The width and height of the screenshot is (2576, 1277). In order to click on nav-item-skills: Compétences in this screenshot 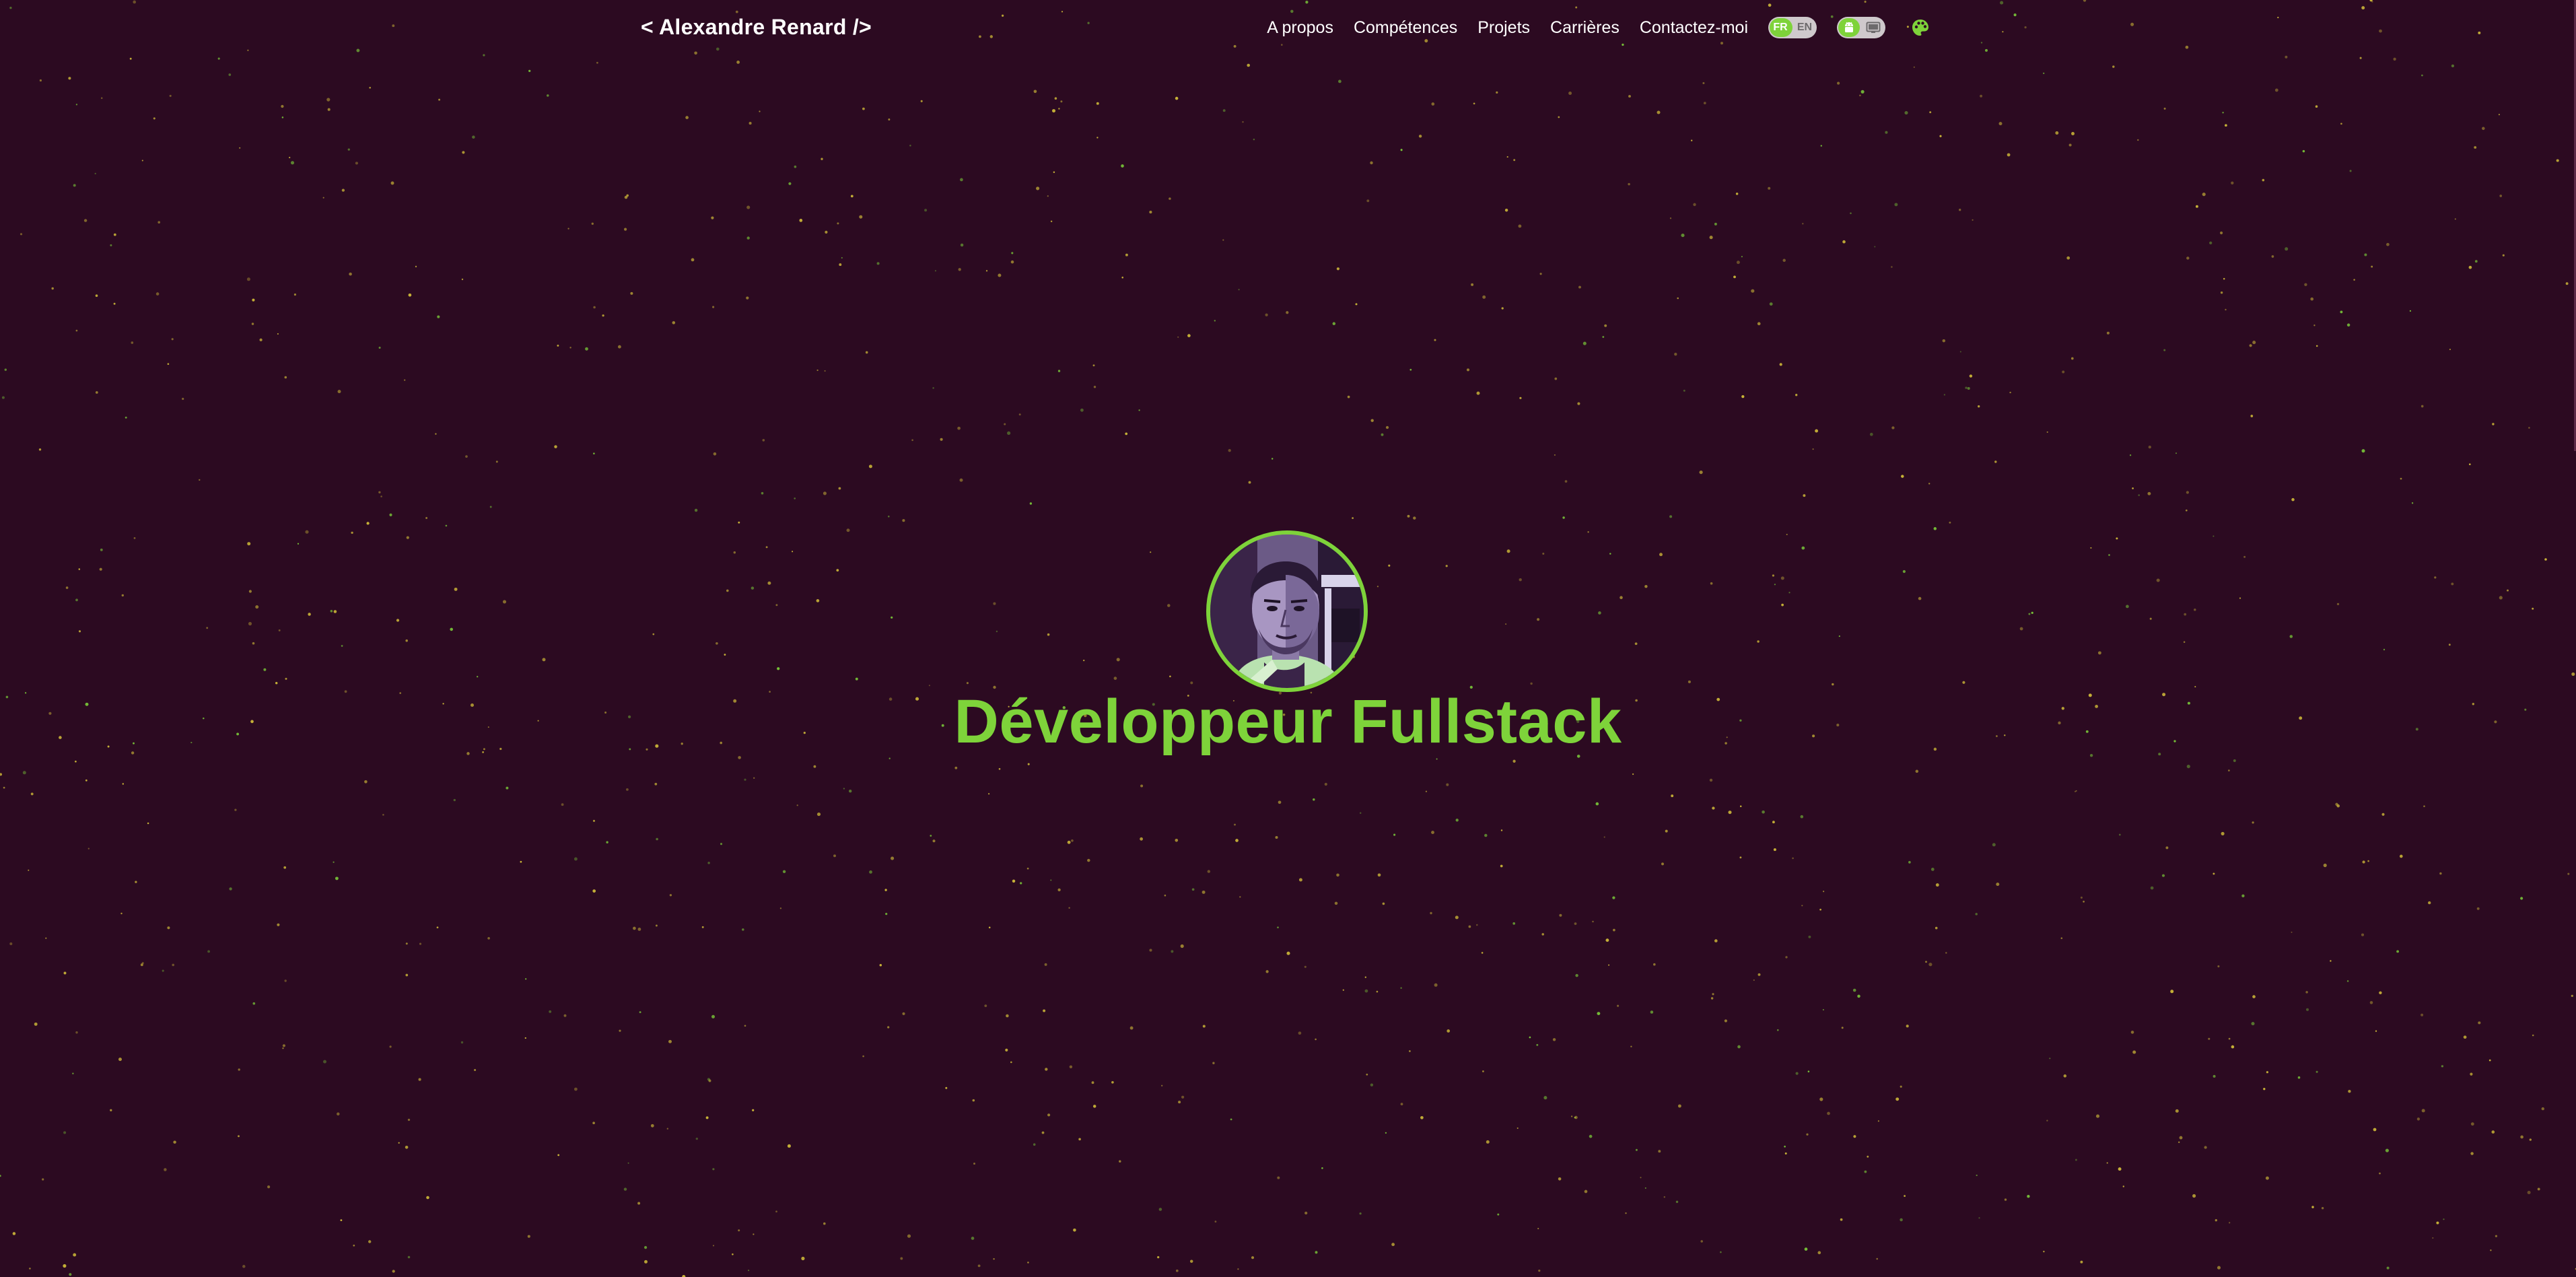, I will do `click(1405, 28)`.